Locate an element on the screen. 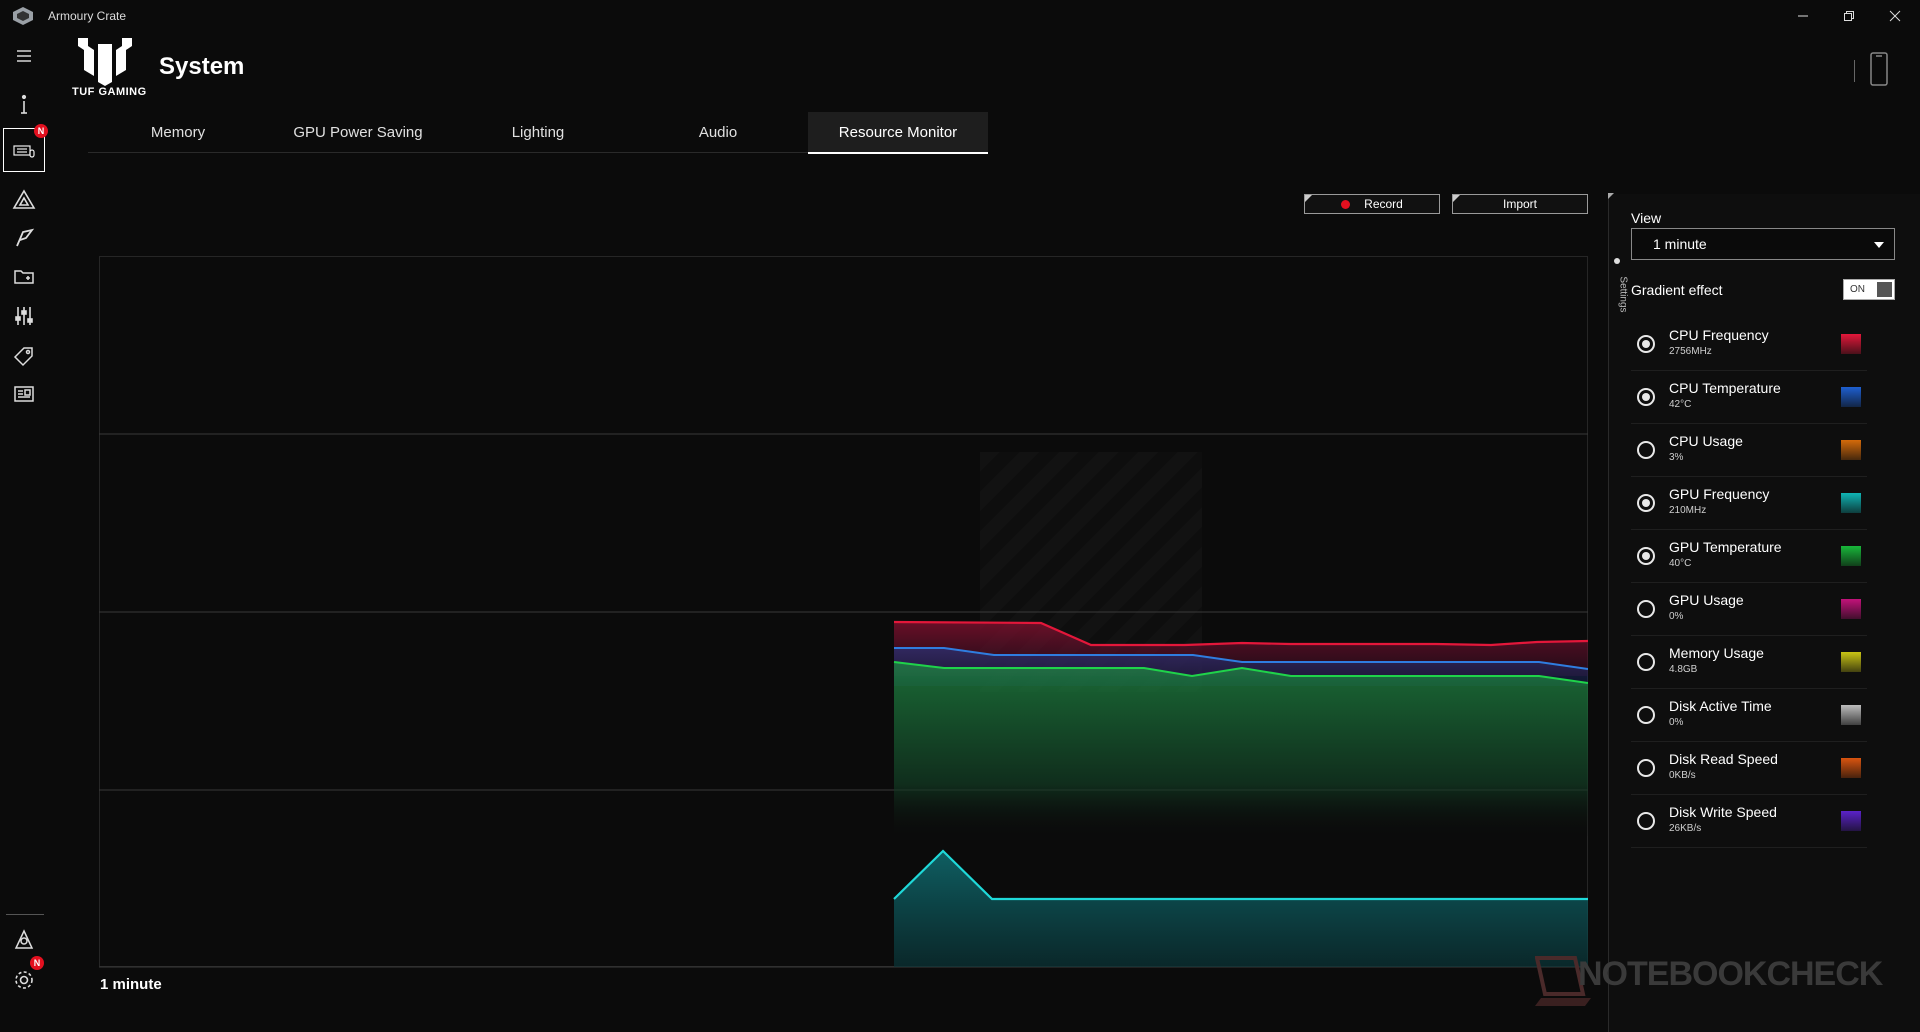 The image size is (1920, 1032). metric-row: GPU Usage 0% is located at coordinates (1749, 609).